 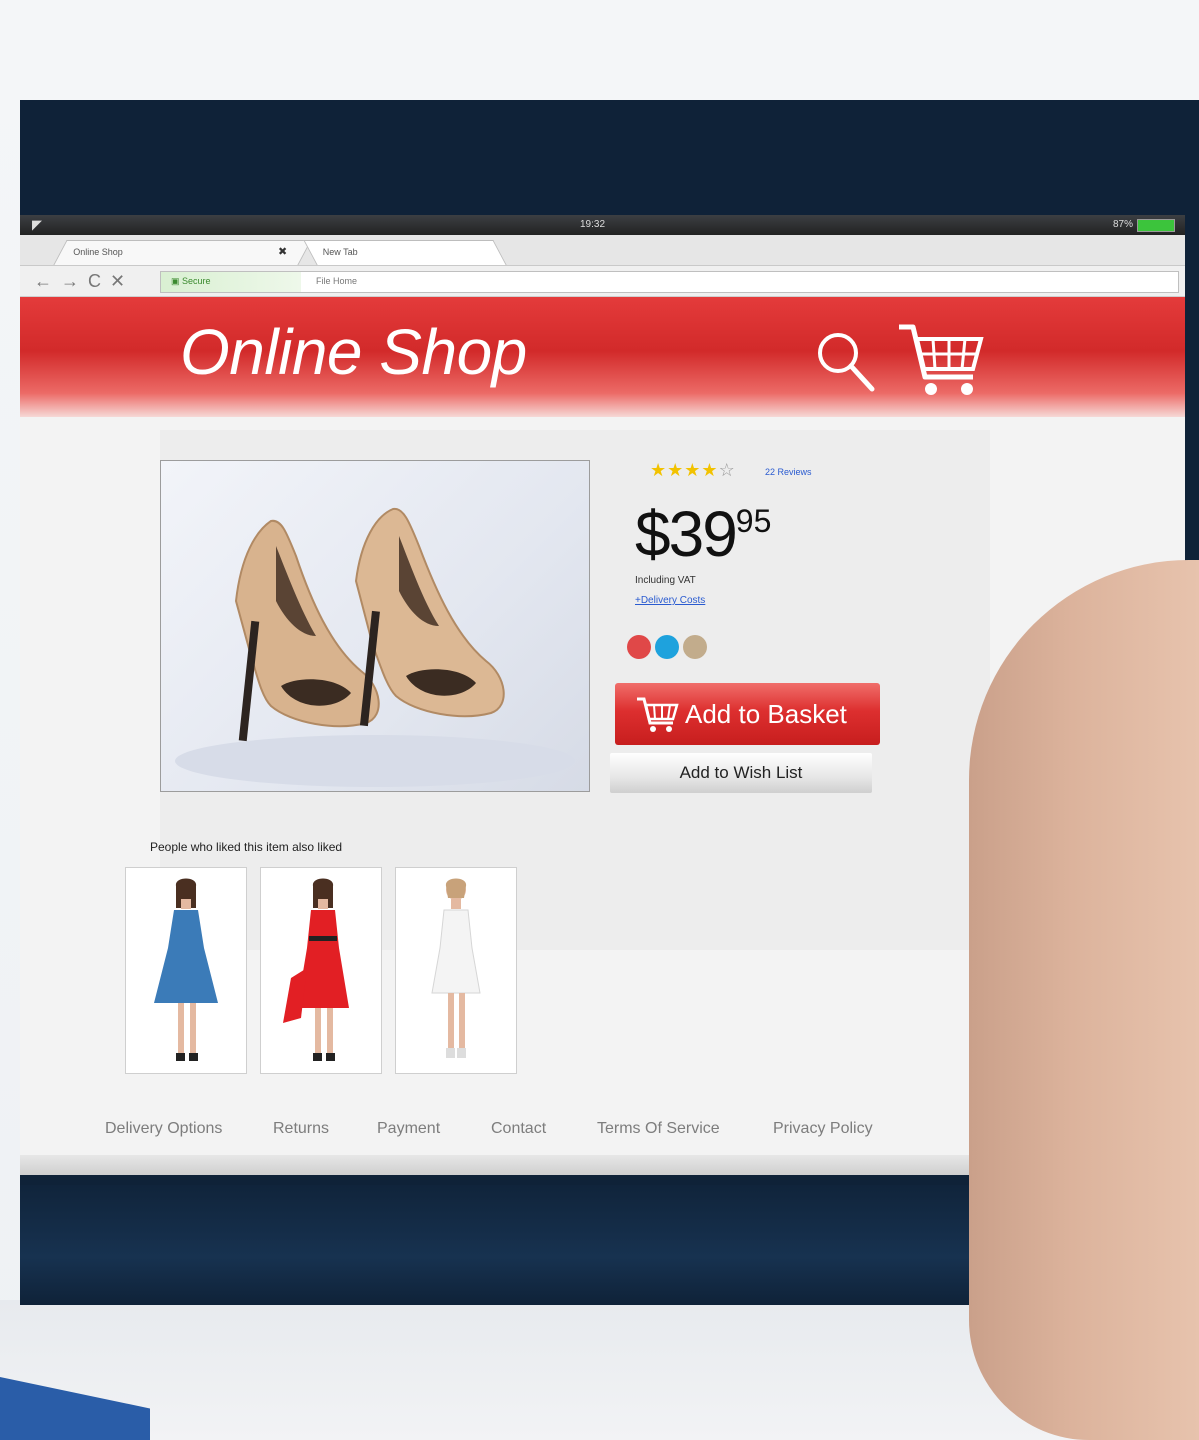 I want to click on color-swatch-blue, so click(x=667, y=647).